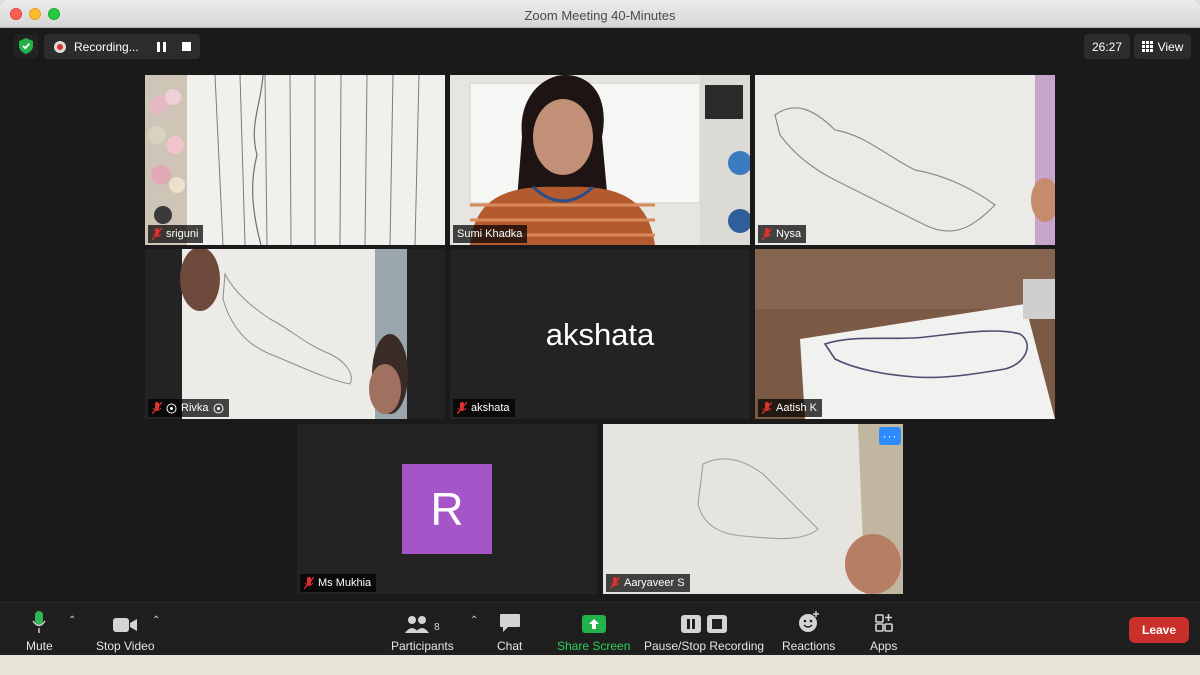 The height and width of the screenshot is (675, 1200). What do you see at coordinates (704, 622) in the screenshot?
I see `recording-controls-icon` at bounding box center [704, 622].